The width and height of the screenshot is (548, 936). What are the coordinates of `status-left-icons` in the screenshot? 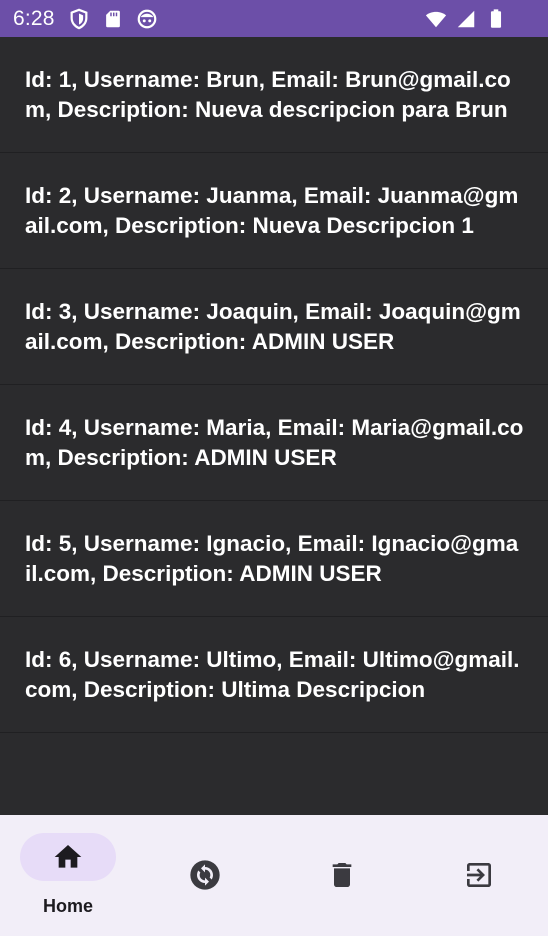 It's located at (113, 19).